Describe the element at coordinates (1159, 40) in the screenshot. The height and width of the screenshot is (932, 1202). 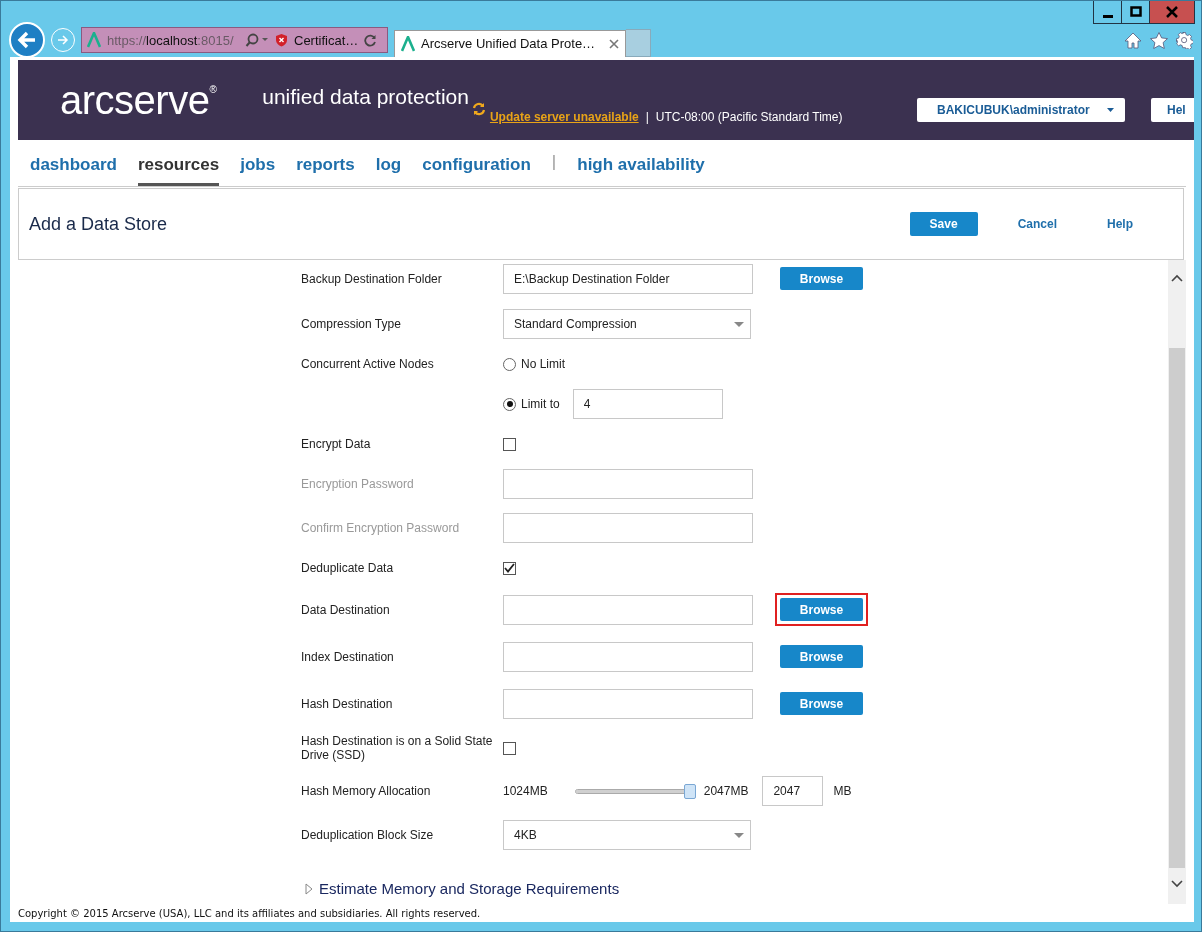
I see `star-icon` at that location.